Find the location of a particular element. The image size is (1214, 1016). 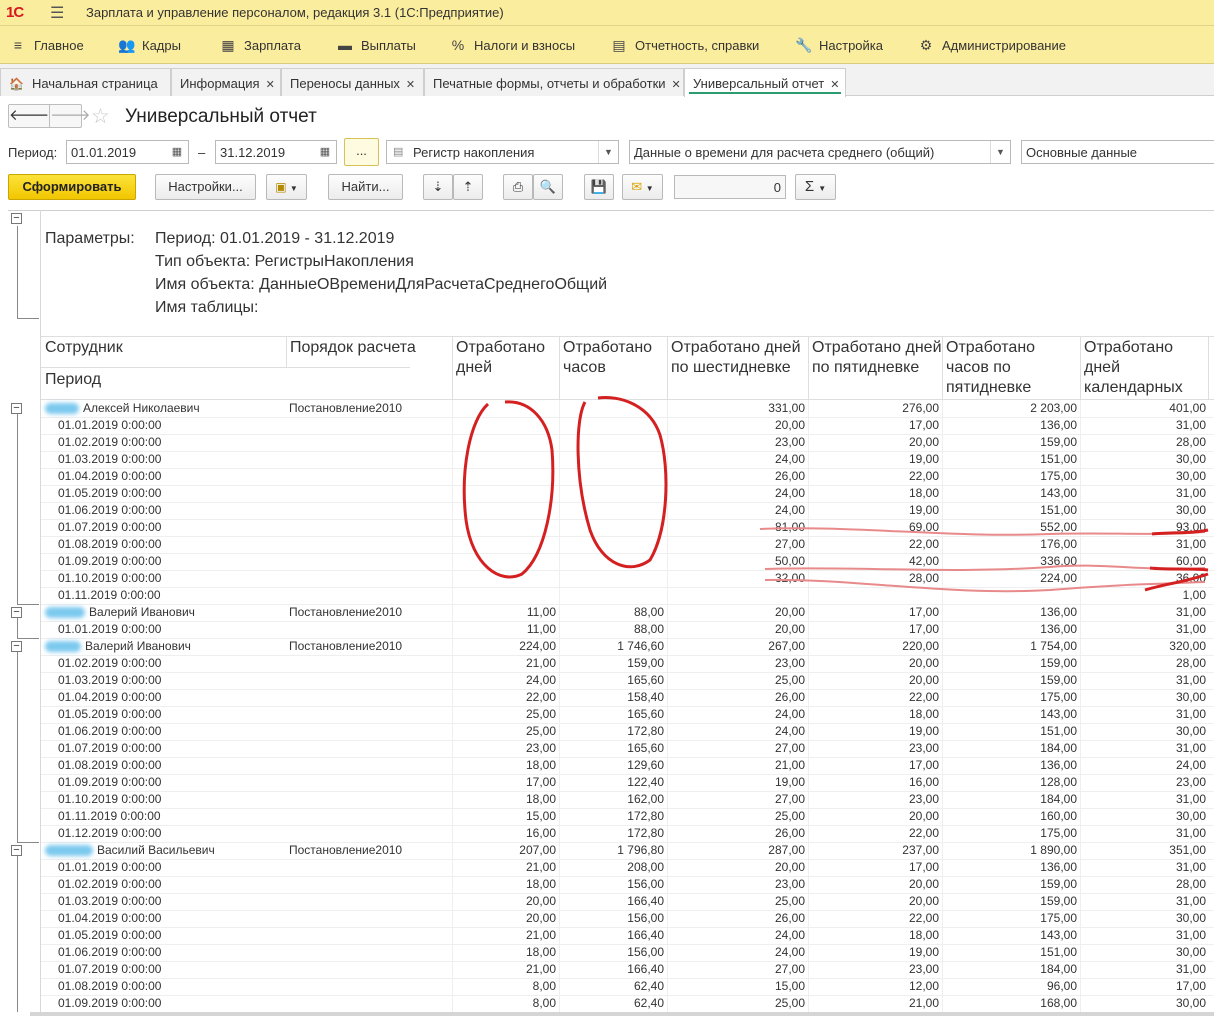

collapse-params-toggle: − is located at coordinates (16, 218).